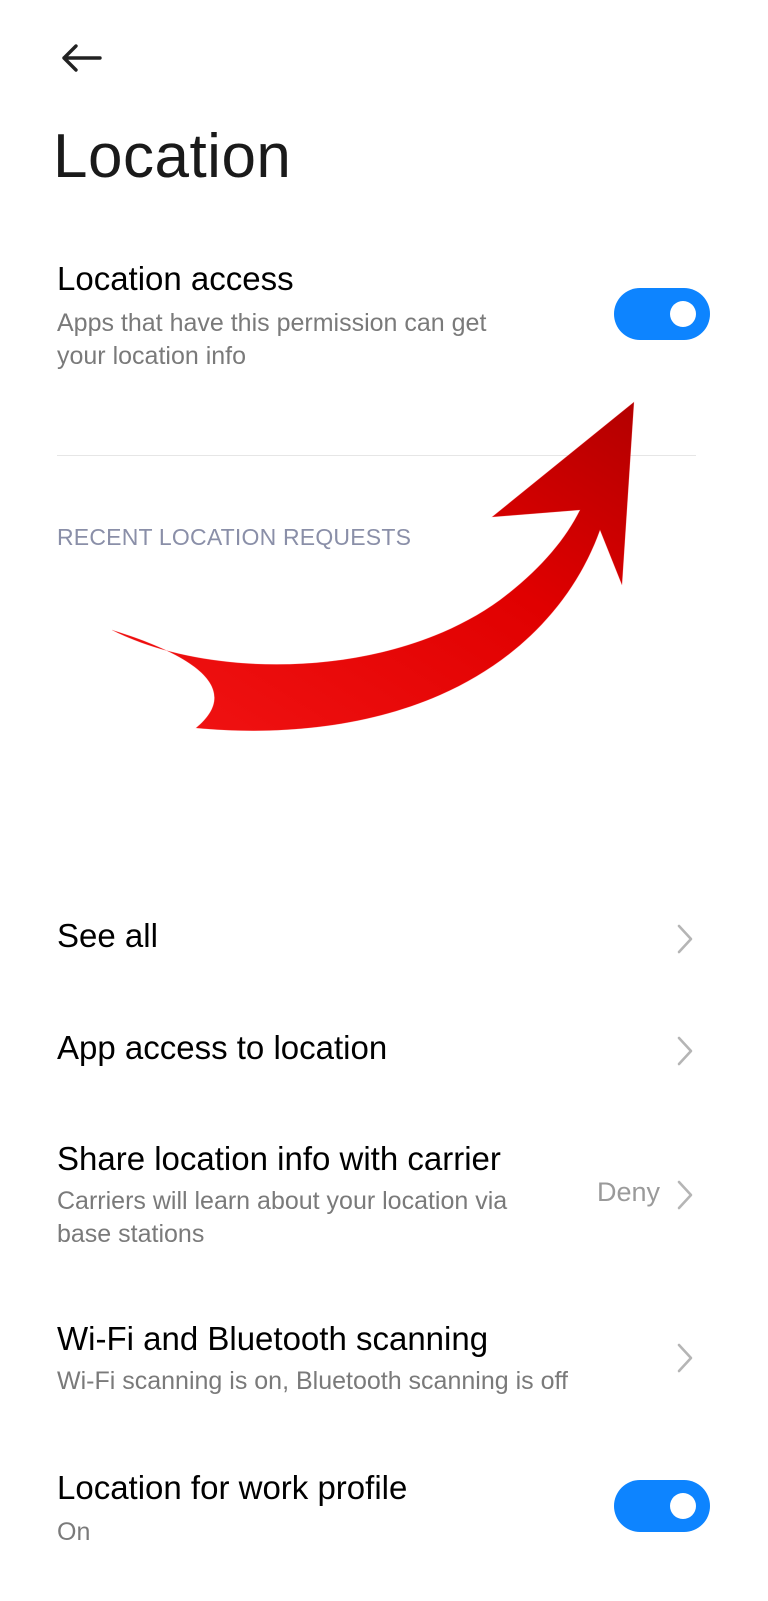  I want to click on recent-location-requests-header: RECENT LOCATION REQUESTS, so click(234, 537).